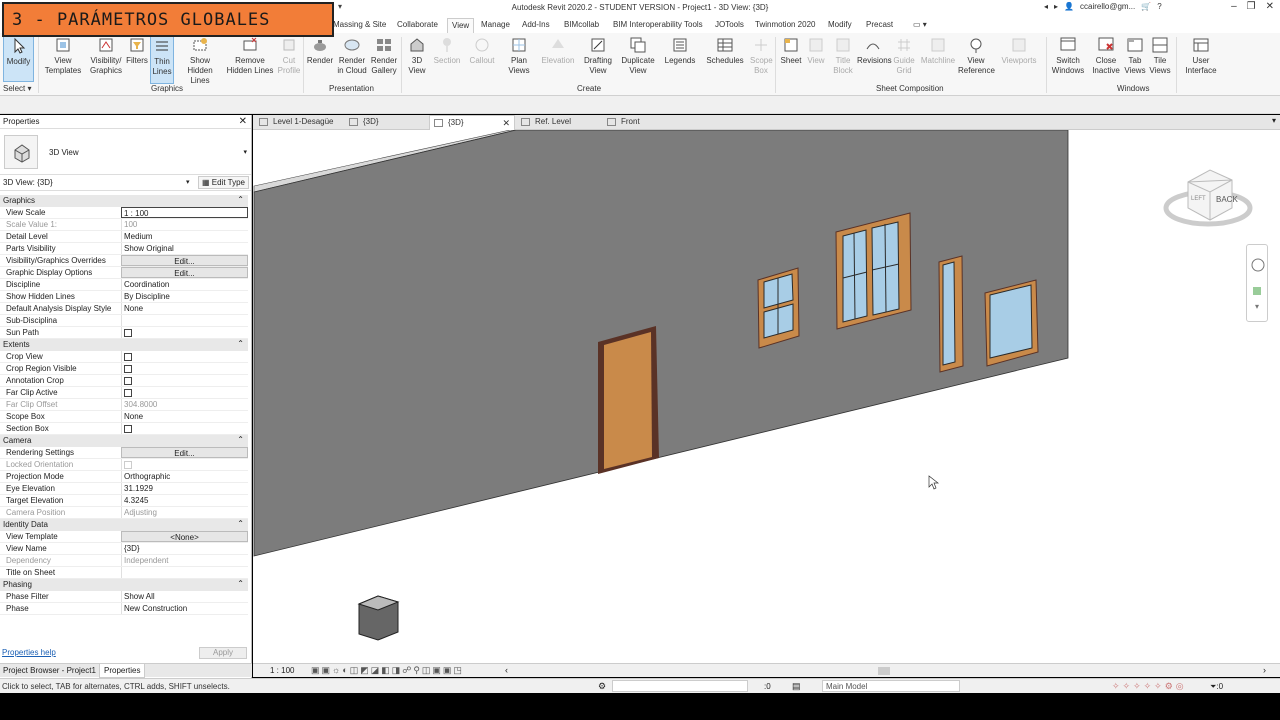 The width and height of the screenshot is (1280, 720). Describe the element at coordinates (184, 248) in the screenshot. I see `parts-visibility-value: Show Original` at that location.